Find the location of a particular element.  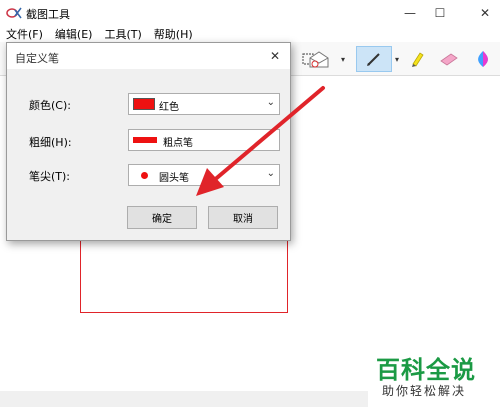

color-swatch is located at coordinates (144, 104).